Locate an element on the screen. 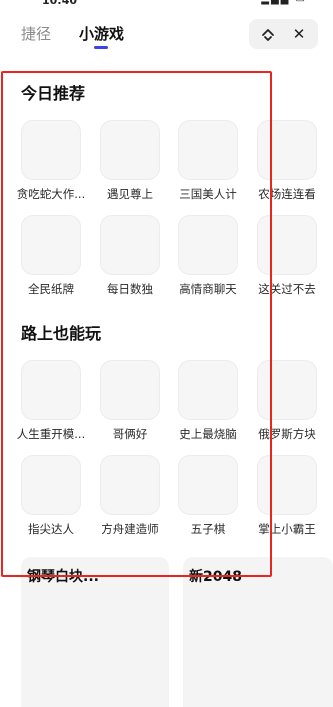 This screenshot has width=333, height=707. section-title-recommend: 今日推荐 is located at coordinates (53, 93).